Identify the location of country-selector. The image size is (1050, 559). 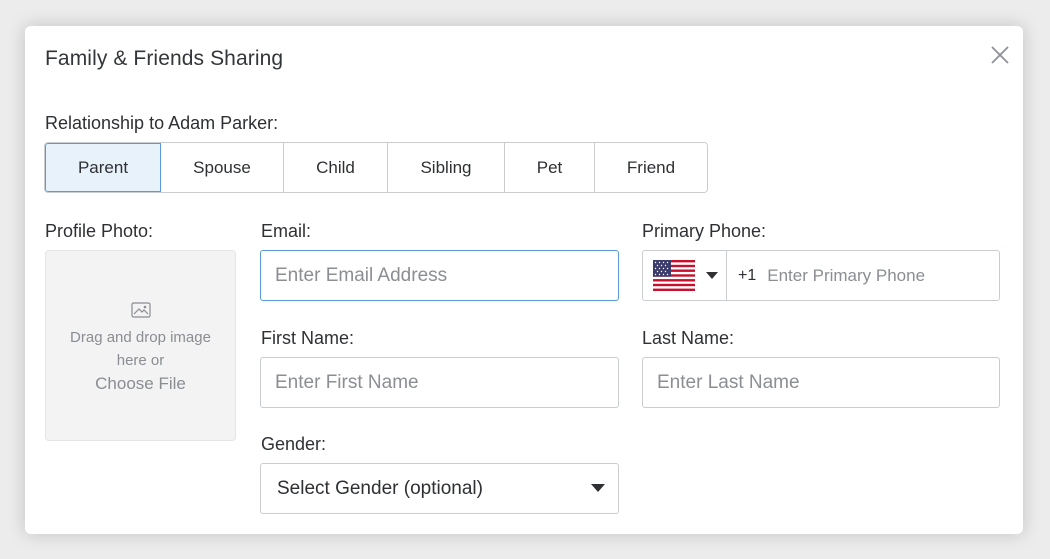
(685, 275).